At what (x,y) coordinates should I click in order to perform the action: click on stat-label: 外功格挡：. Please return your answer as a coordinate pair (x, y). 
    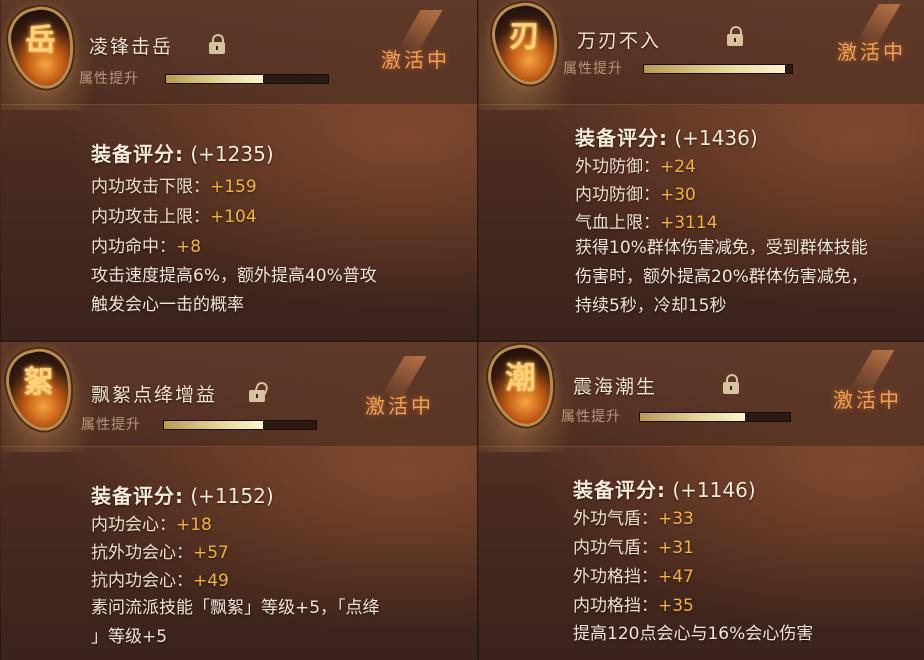
    Looking at the image, I should click on (615, 577).